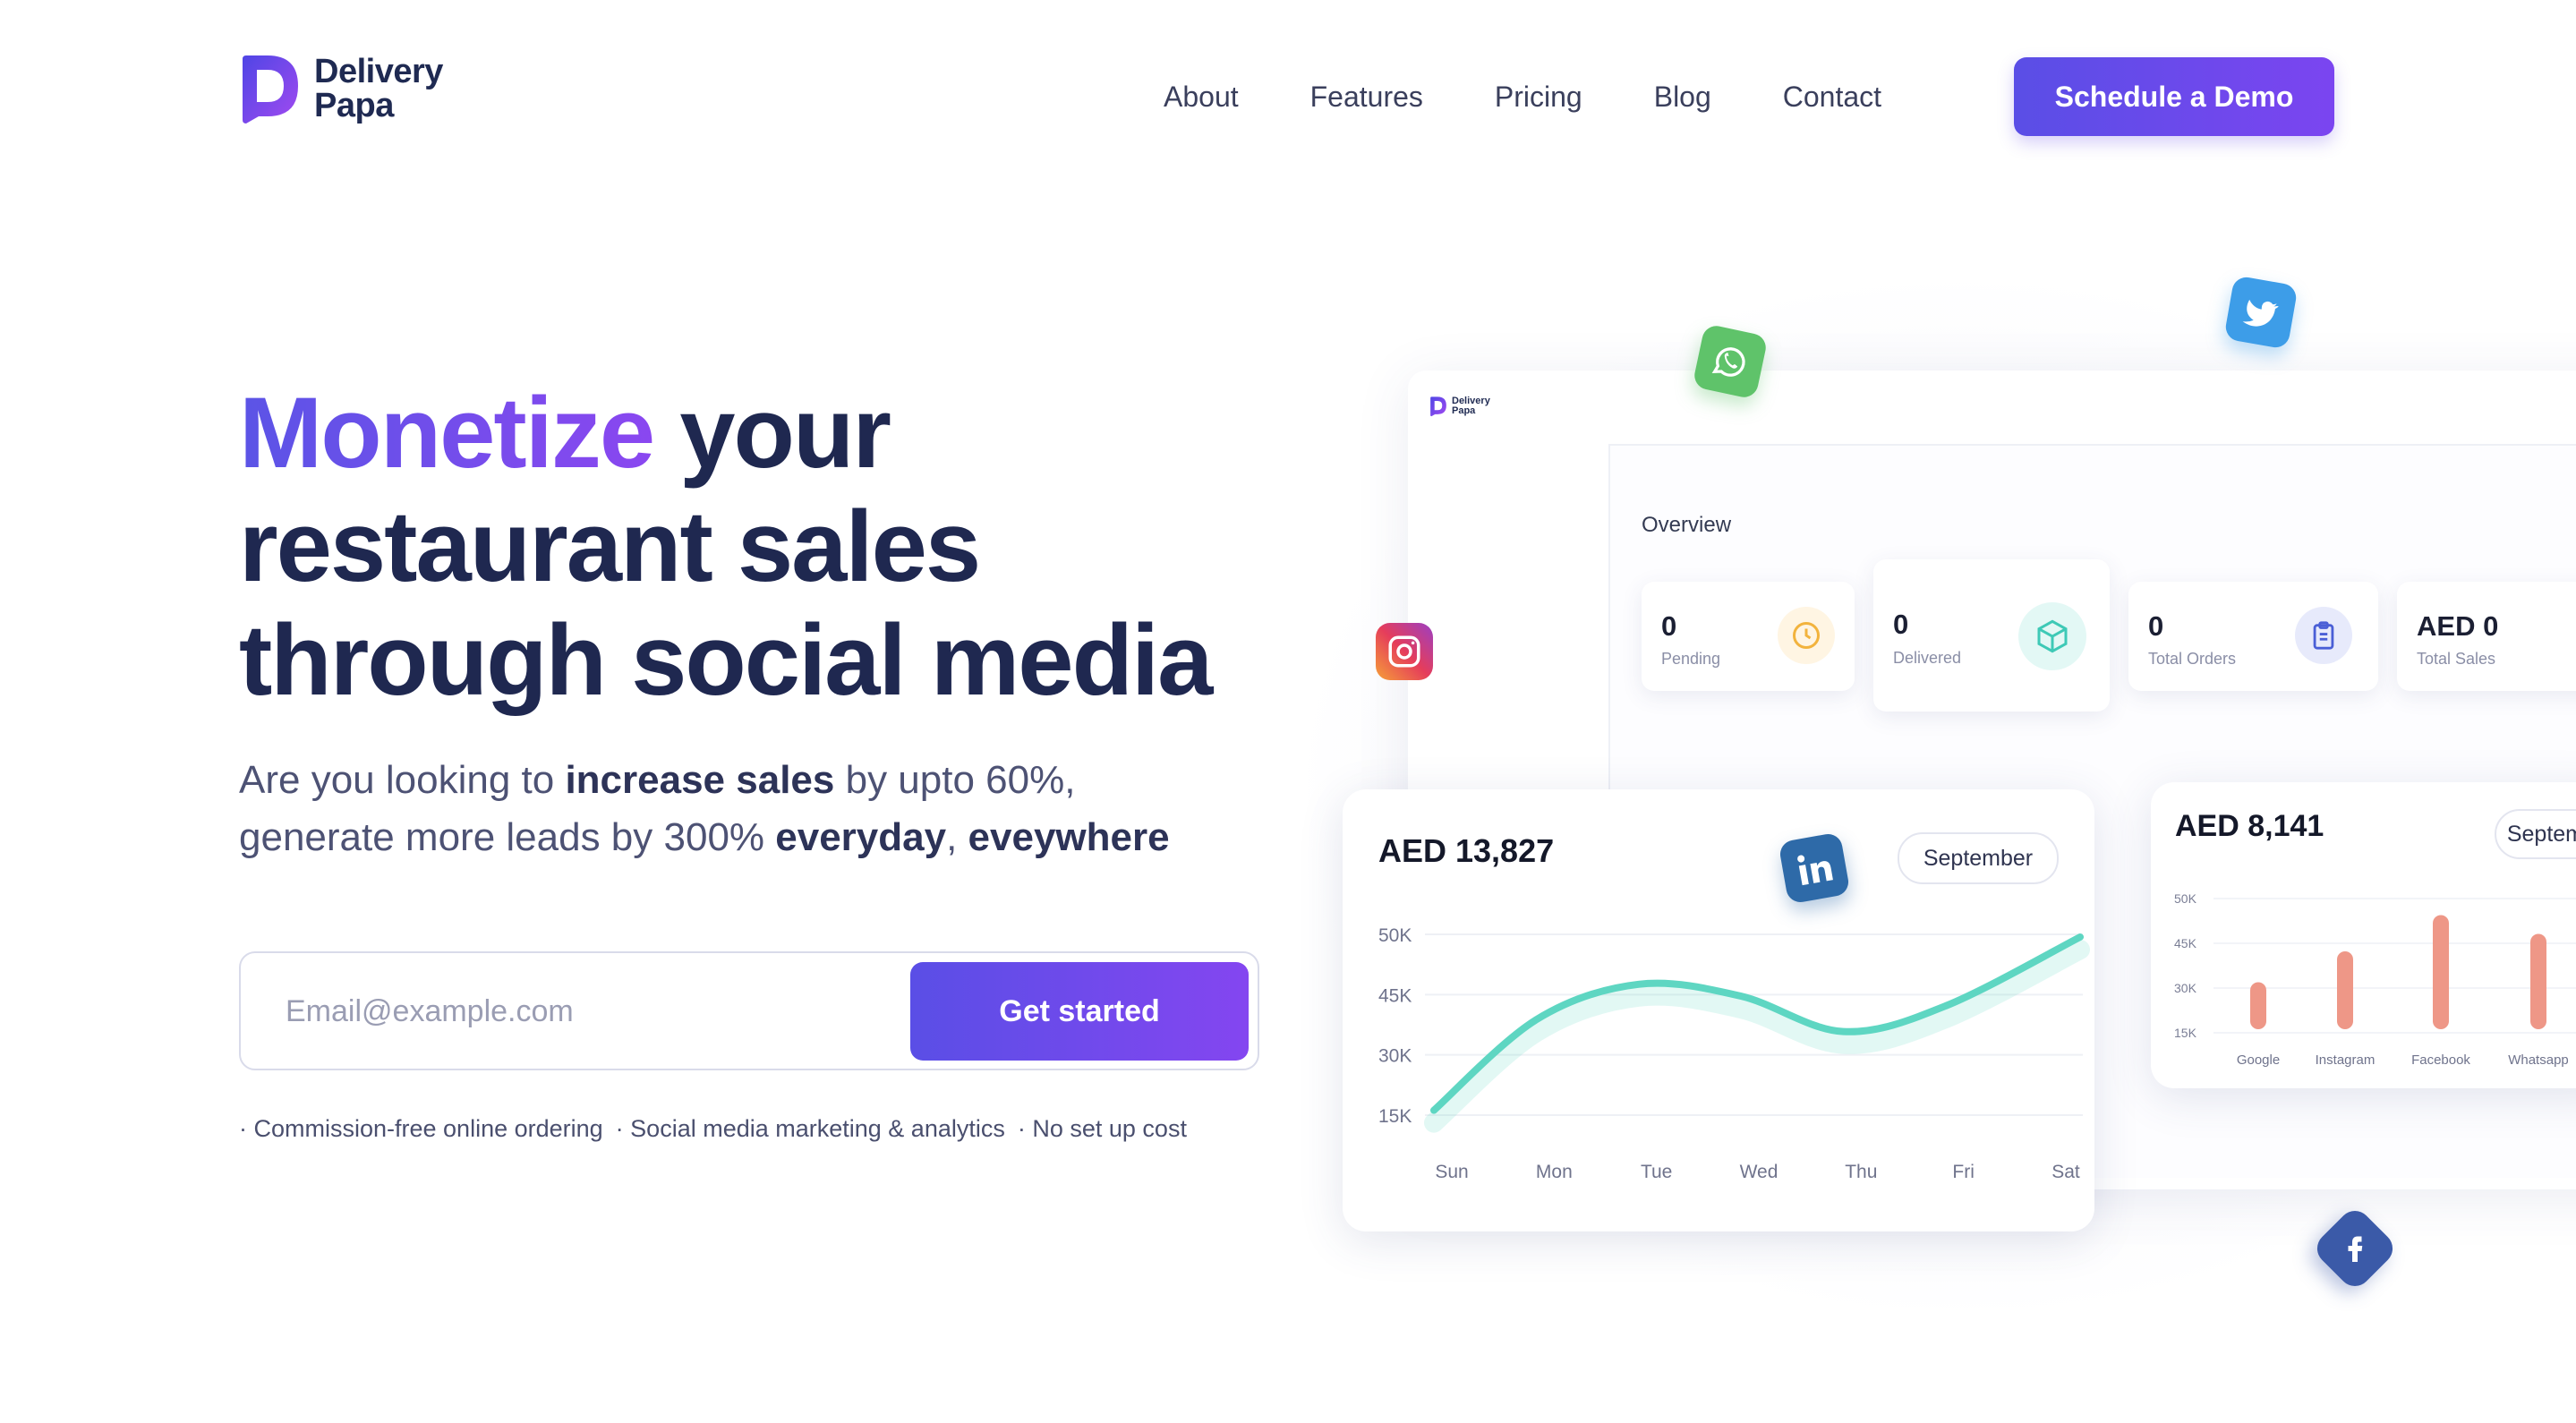 The image size is (2576, 1423). Describe the element at coordinates (1814, 868) in the screenshot. I see `linkedin-icon` at that location.